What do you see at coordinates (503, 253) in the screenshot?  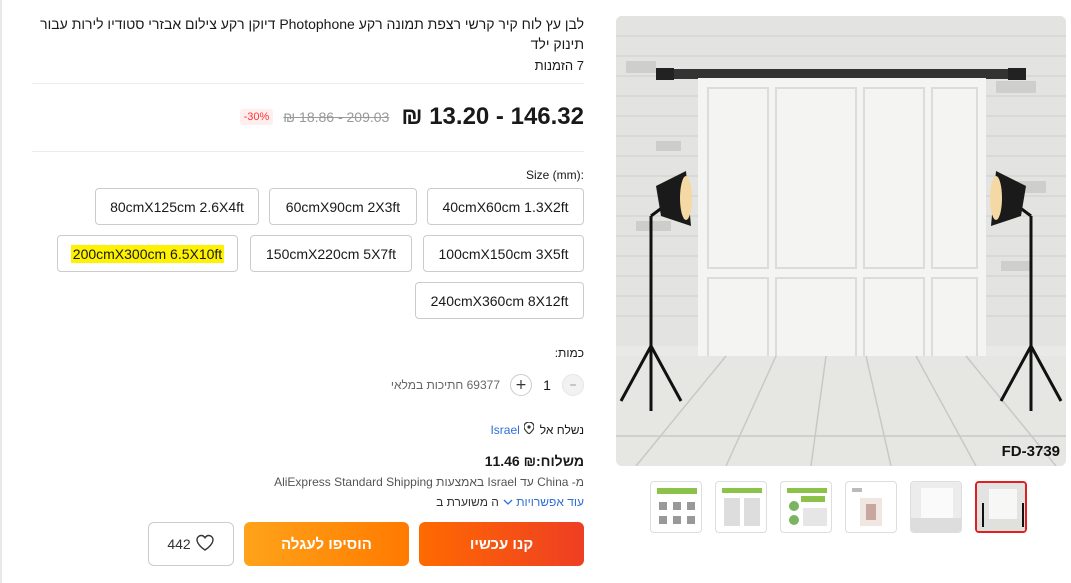 I see `size-option: 100cmX150cm 3X5ft` at bounding box center [503, 253].